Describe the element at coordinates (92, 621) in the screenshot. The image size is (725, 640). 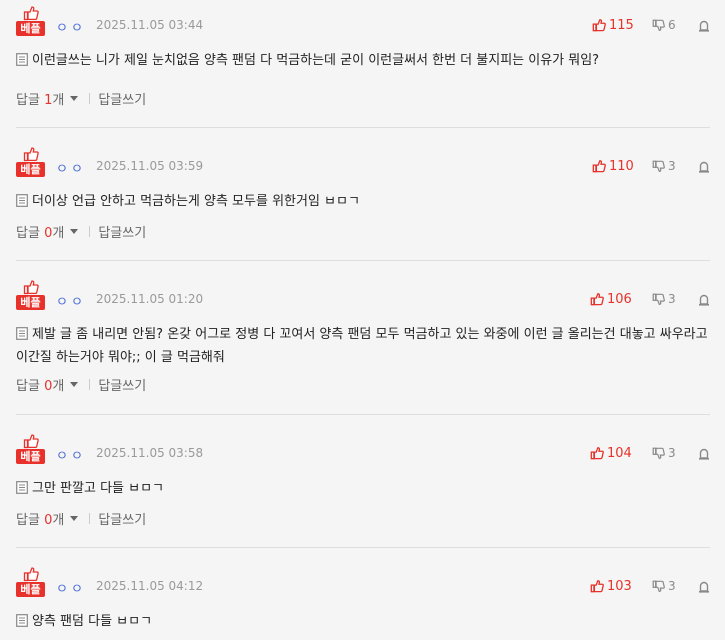
I see `comment-text: 양측 팬덤 다들 ㅂㅁㄱ` at that location.